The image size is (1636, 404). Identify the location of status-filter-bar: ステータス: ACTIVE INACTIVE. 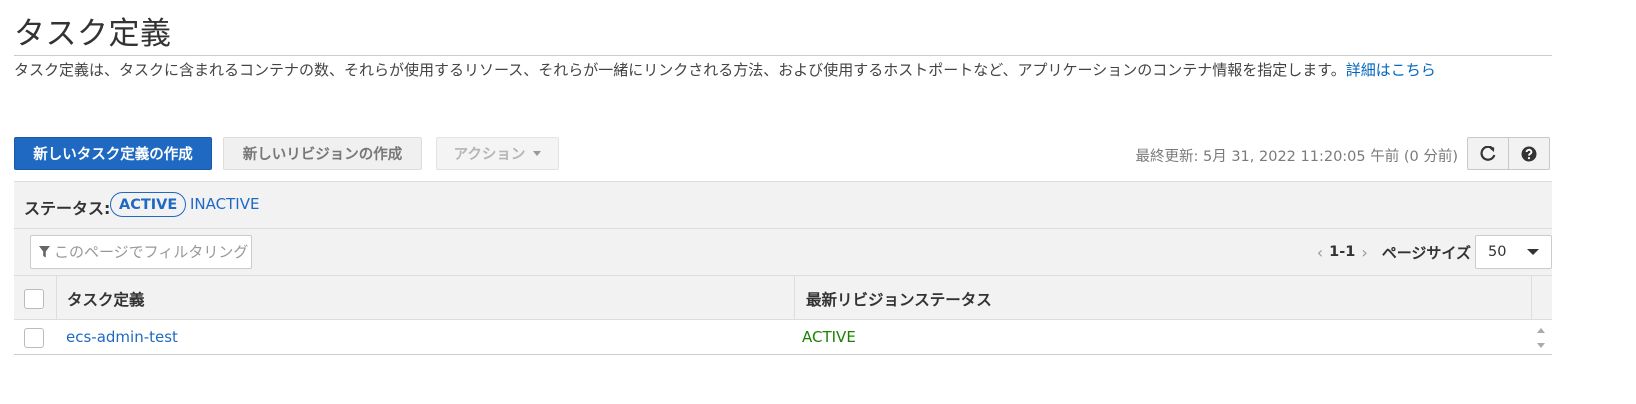
(783, 205).